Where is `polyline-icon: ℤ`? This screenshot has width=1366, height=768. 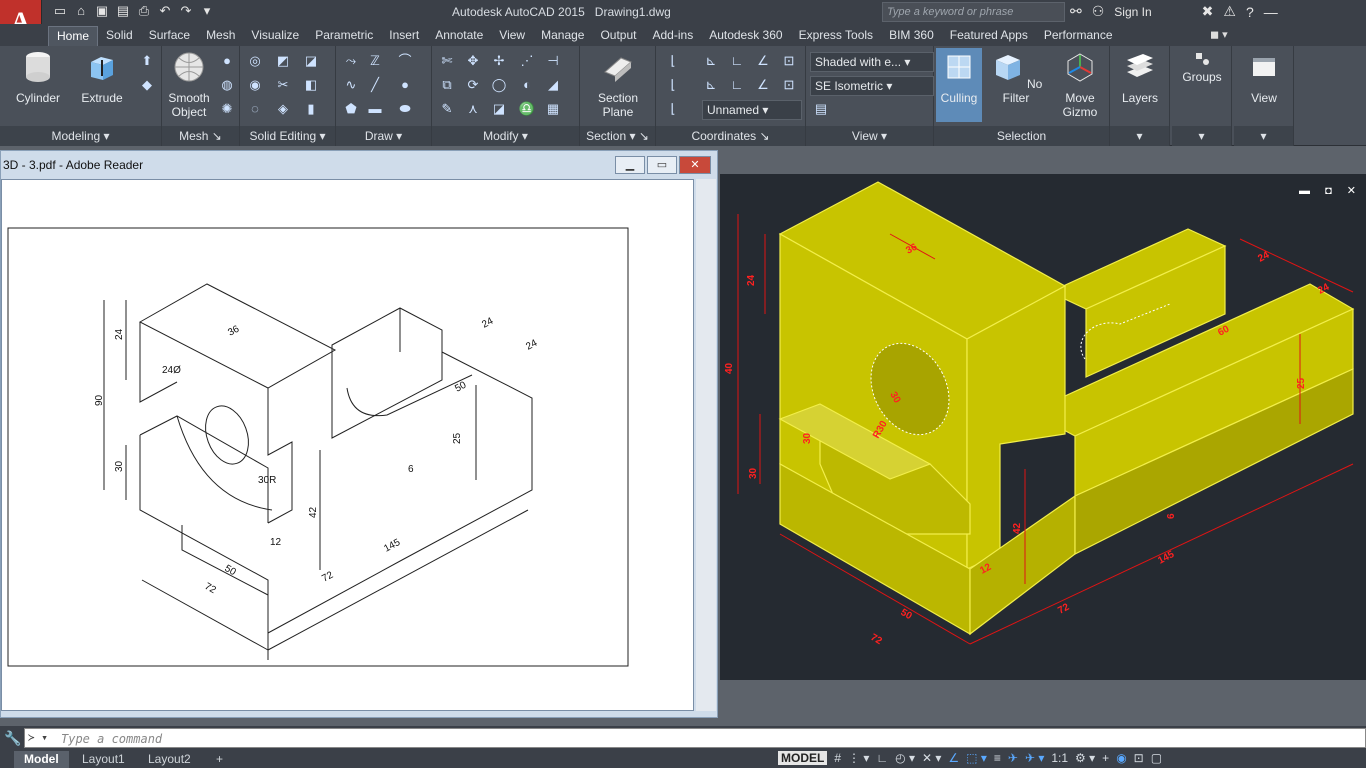 polyline-icon: ℤ is located at coordinates (375, 61).